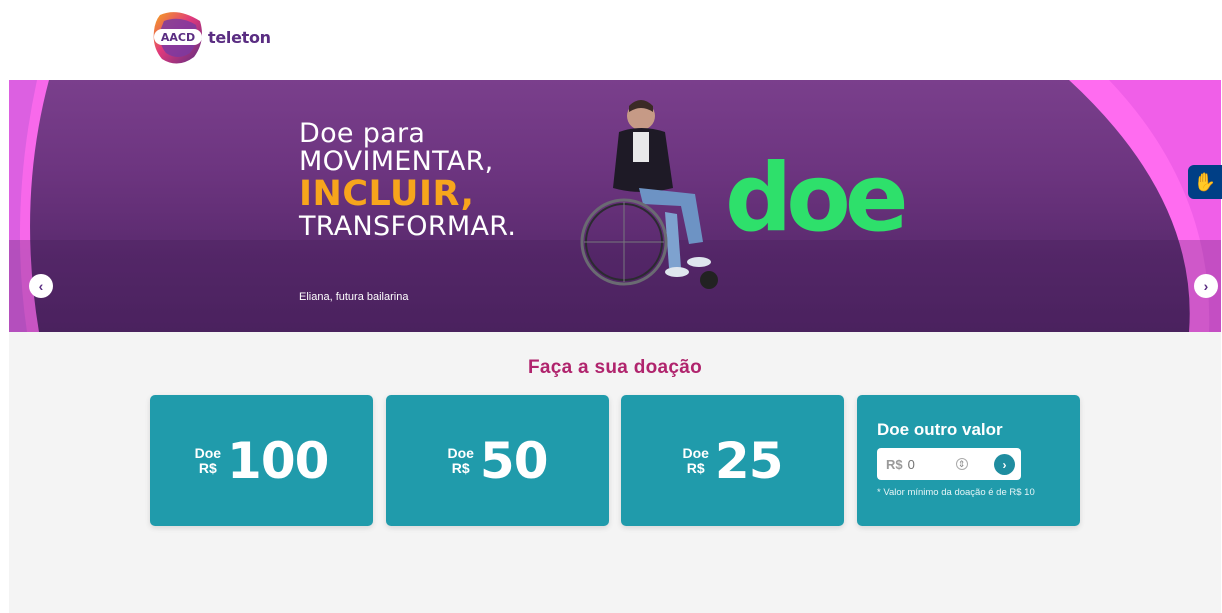  I want to click on submit-arrow-button: ›, so click(1004, 464).